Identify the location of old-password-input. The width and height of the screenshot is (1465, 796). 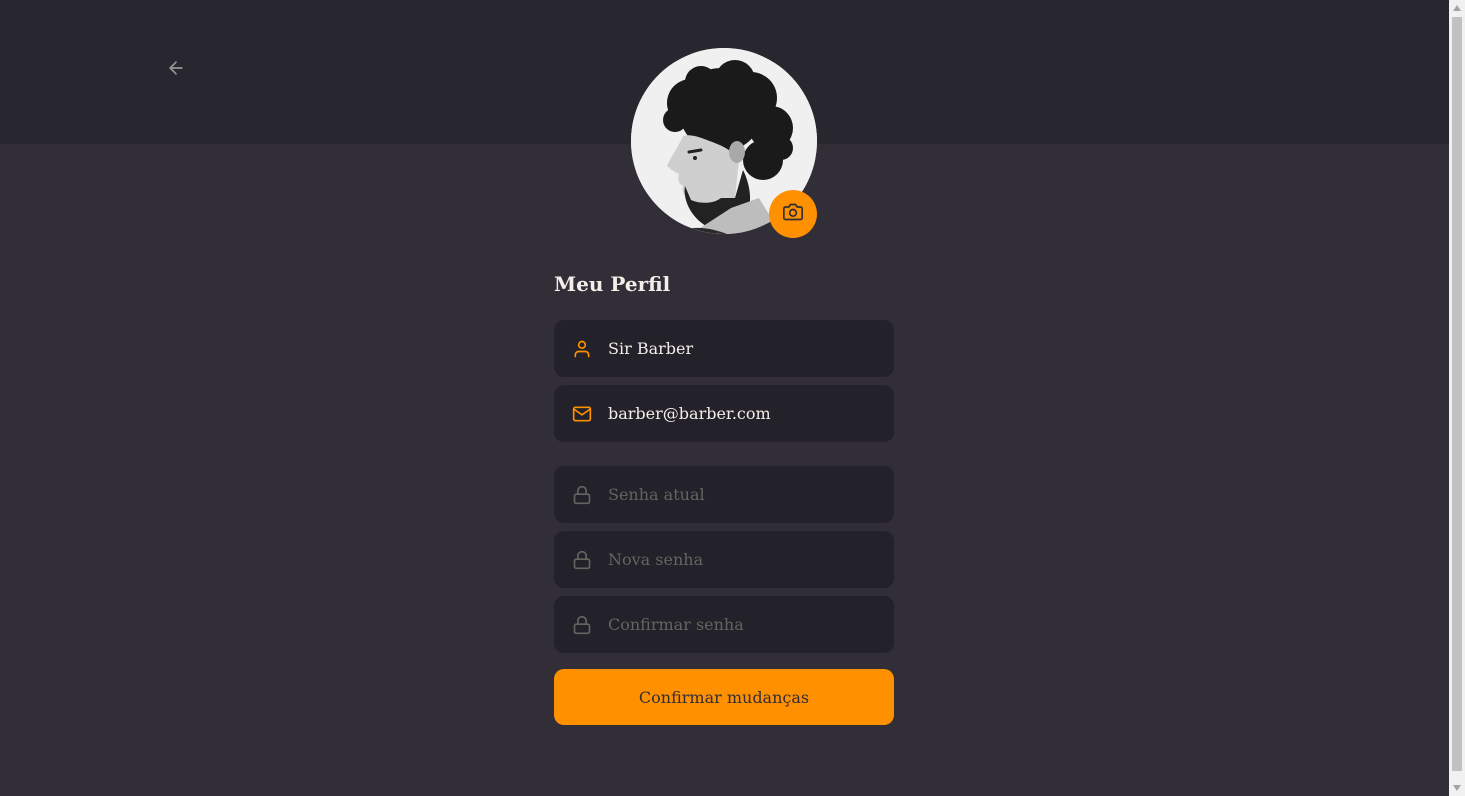
(751, 494).